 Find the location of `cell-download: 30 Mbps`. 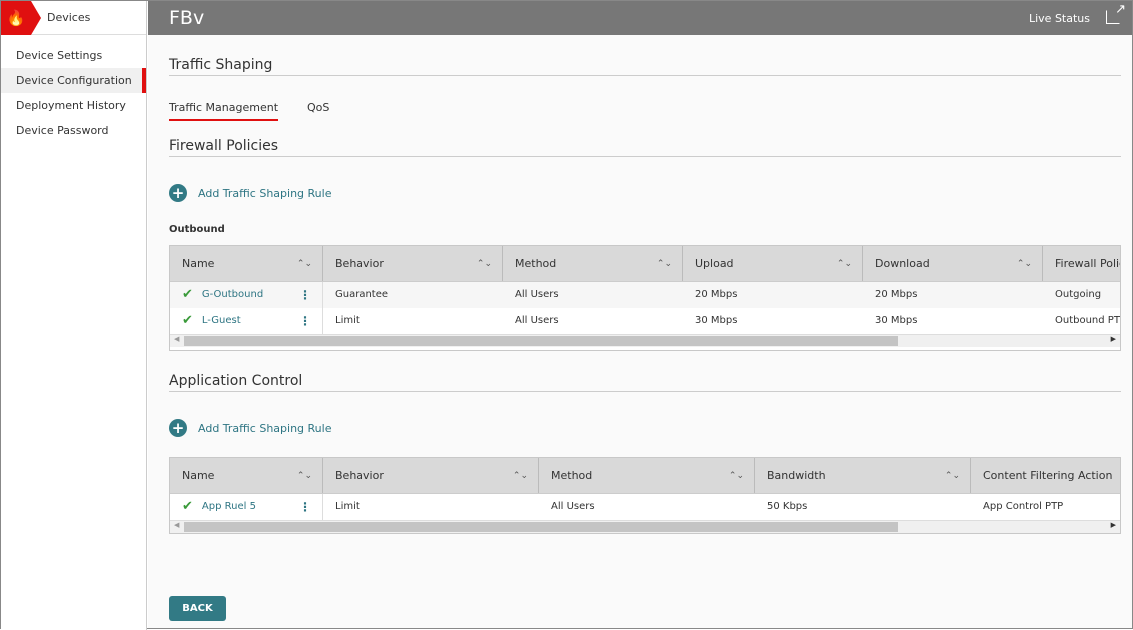

cell-download: 30 Mbps is located at coordinates (896, 320).